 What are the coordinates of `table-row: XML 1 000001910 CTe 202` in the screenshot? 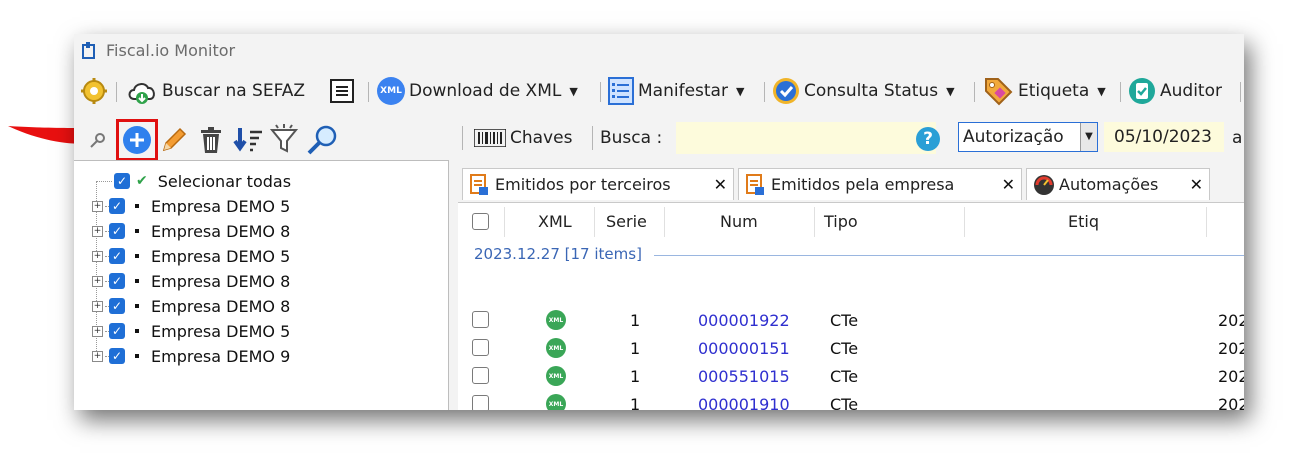 It's located at (851, 400).